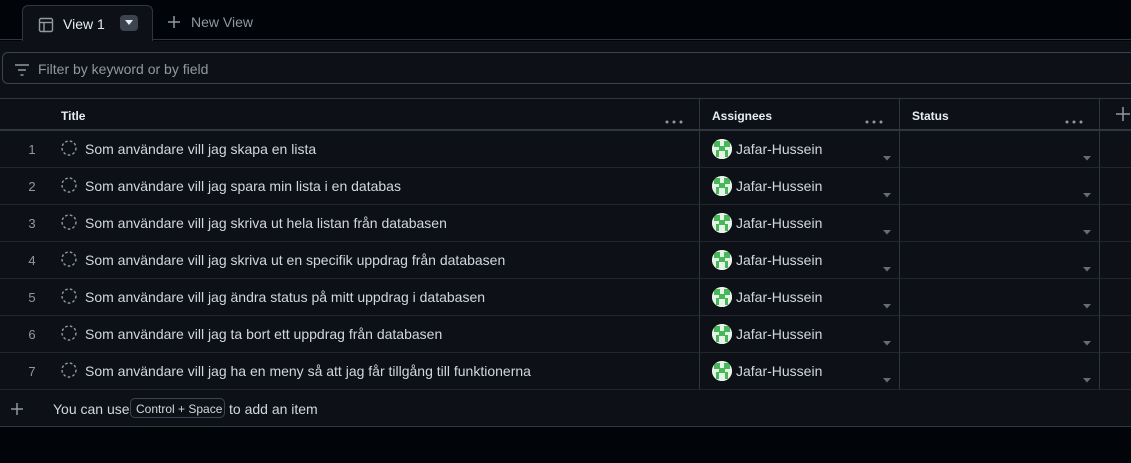 The height and width of the screenshot is (463, 1131). I want to click on row-number: 4, so click(32, 260).